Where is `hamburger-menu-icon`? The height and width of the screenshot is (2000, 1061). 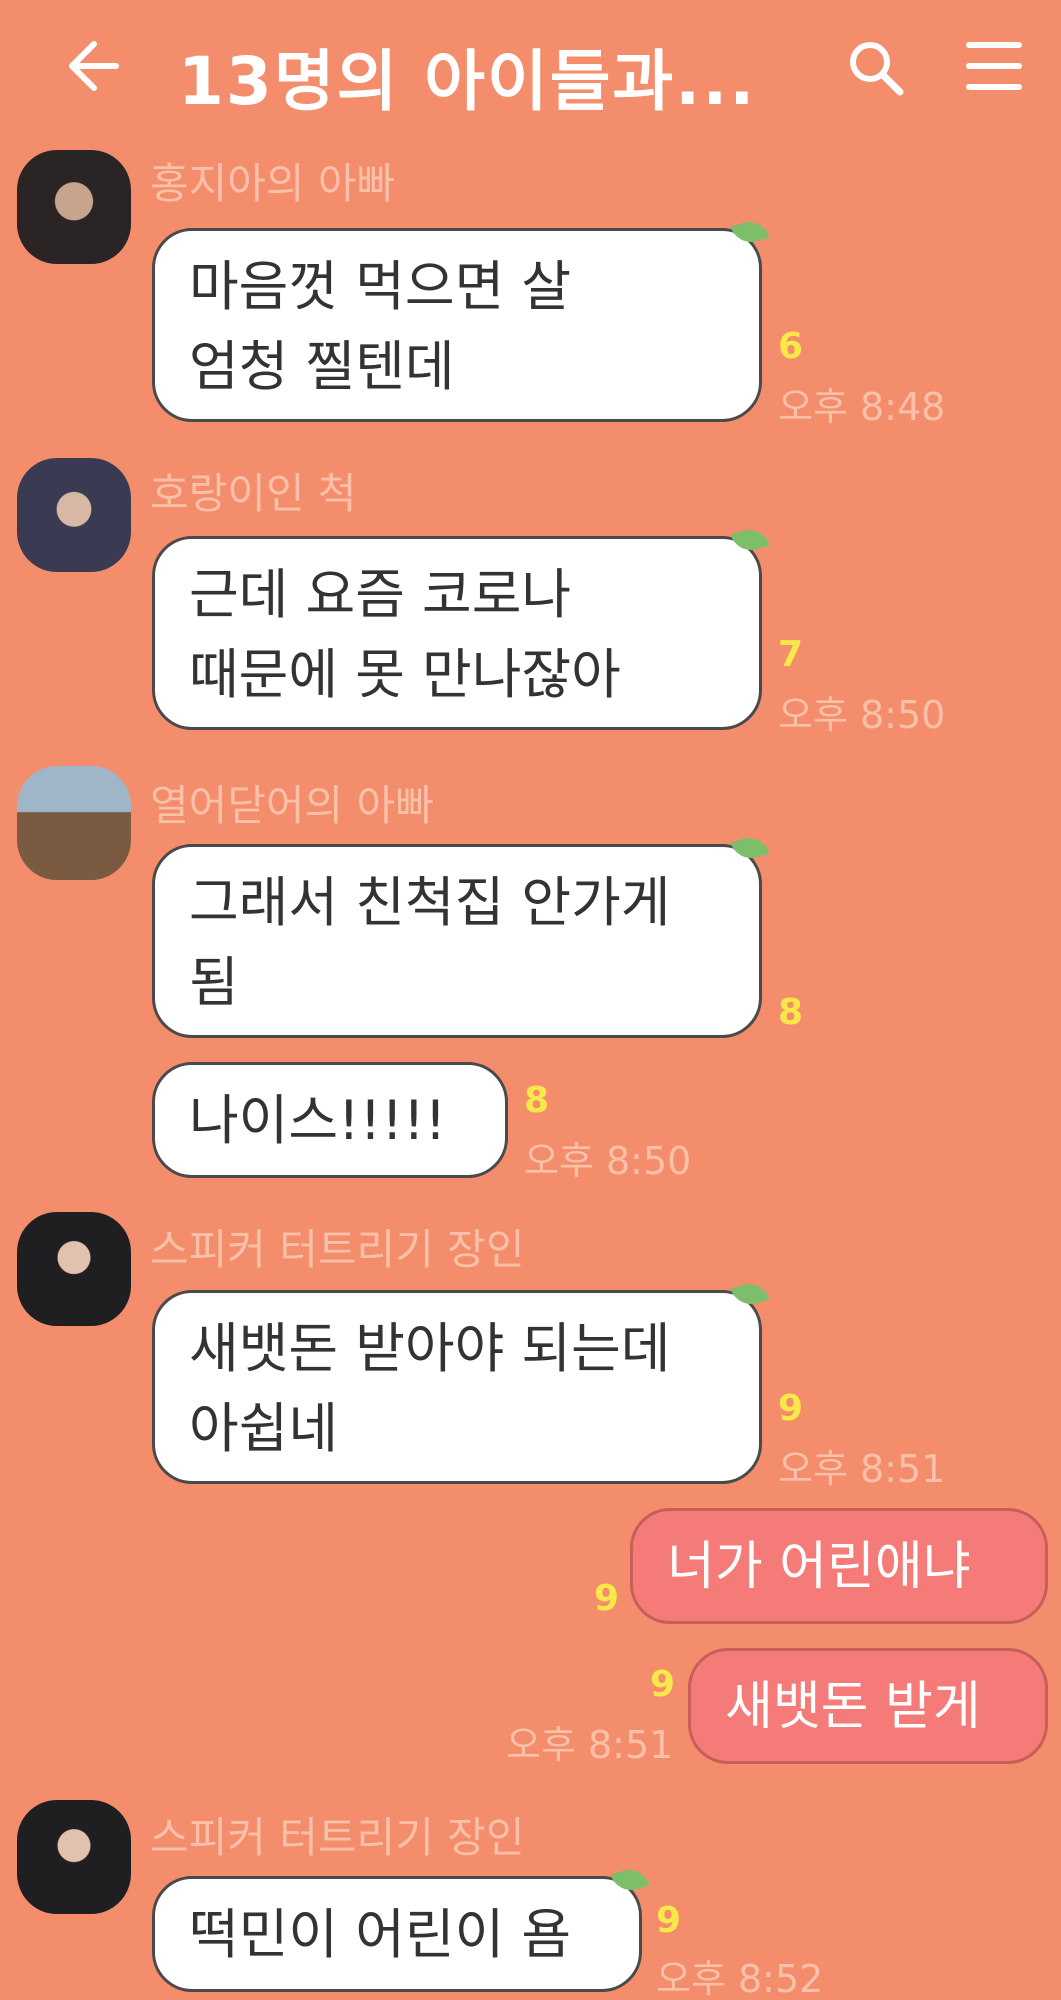 hamburger-menu-icon is located at coordinates (994, 67).